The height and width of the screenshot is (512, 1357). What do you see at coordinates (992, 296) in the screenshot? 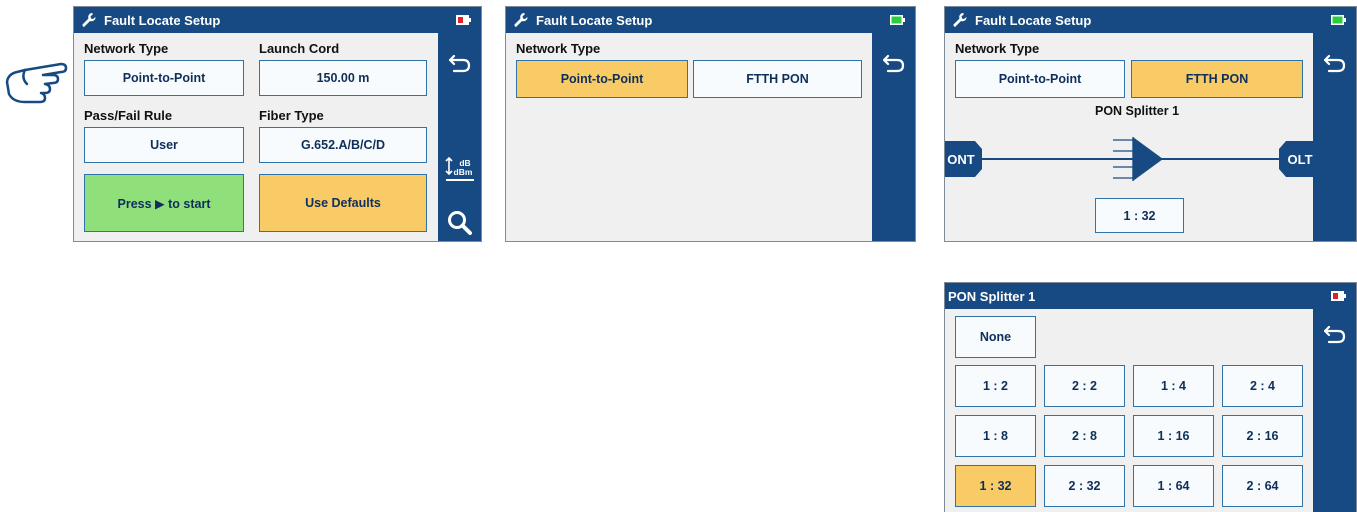
I see `page-title: PON Splitter 1` at bounding box center [992, 296].